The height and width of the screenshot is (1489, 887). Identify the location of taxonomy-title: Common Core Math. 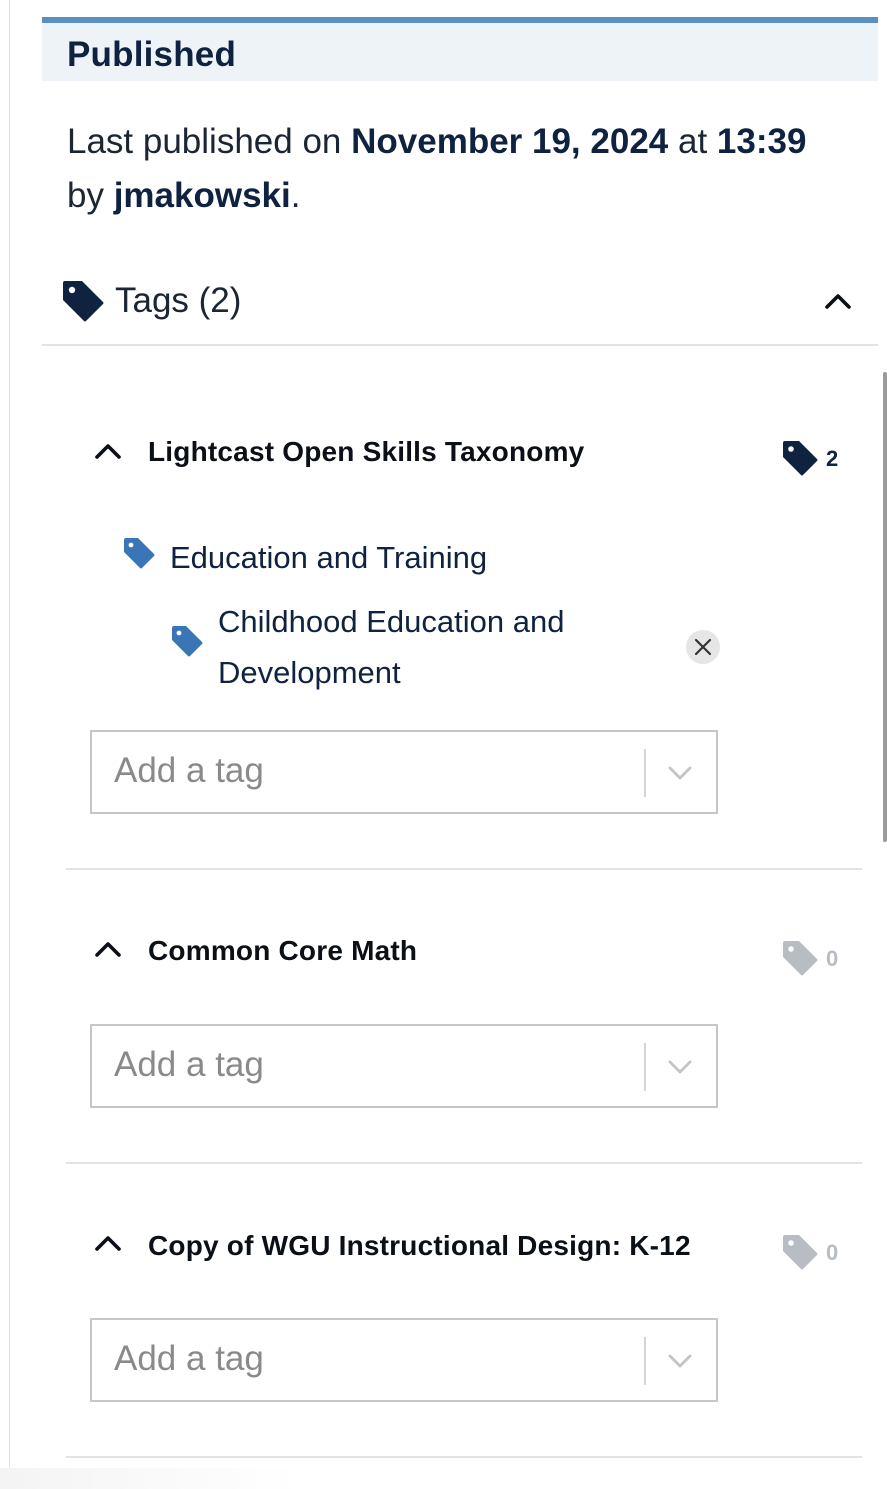
(282, 951).